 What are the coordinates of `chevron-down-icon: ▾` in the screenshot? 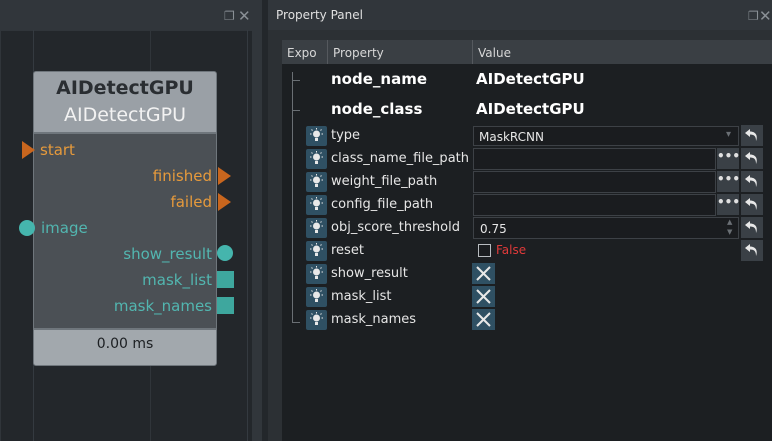 It's located at (729, 134).